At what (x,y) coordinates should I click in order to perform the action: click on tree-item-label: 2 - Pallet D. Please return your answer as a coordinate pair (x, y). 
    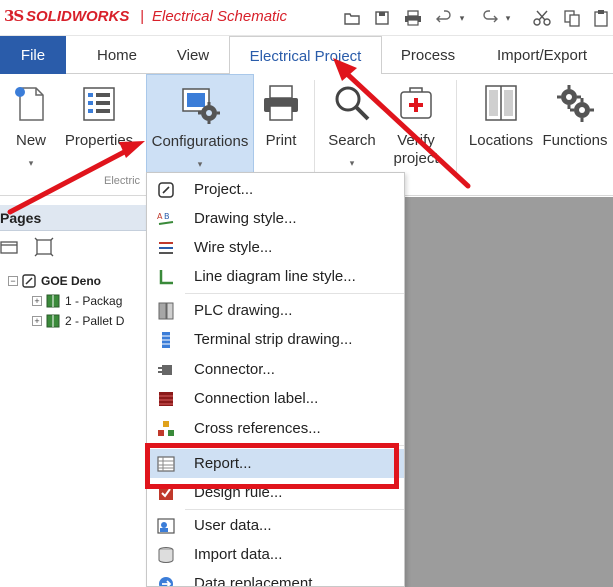
    Looking at the image, I should click on (95, 321).